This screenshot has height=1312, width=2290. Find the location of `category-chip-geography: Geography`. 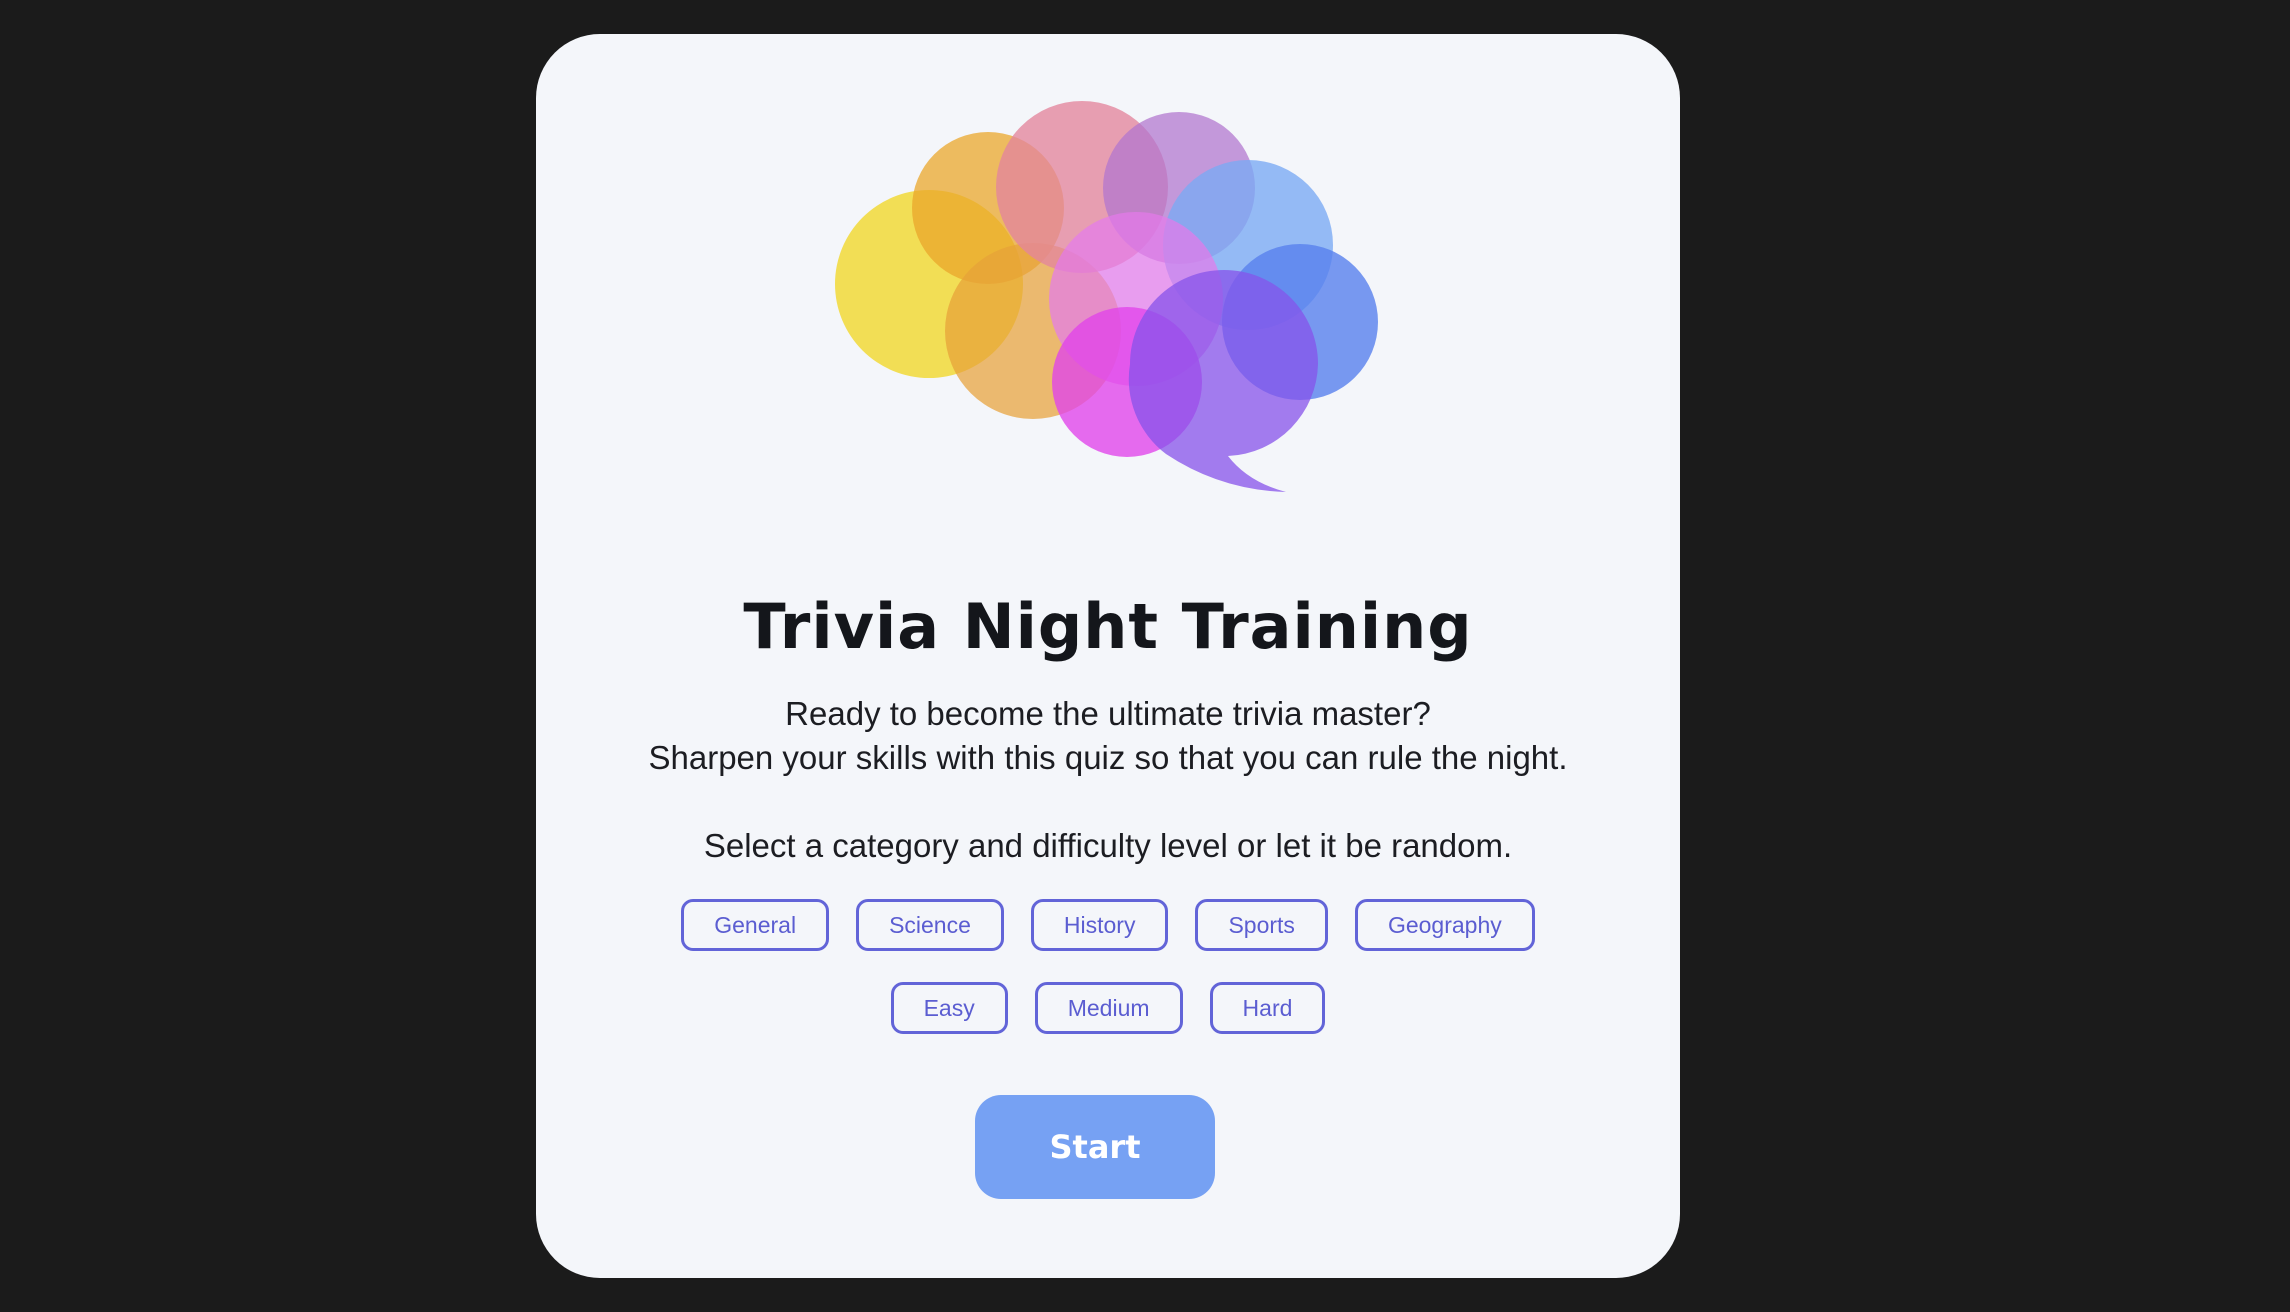

category-chip-geography: Geography is located at coordinates (1444, 925).